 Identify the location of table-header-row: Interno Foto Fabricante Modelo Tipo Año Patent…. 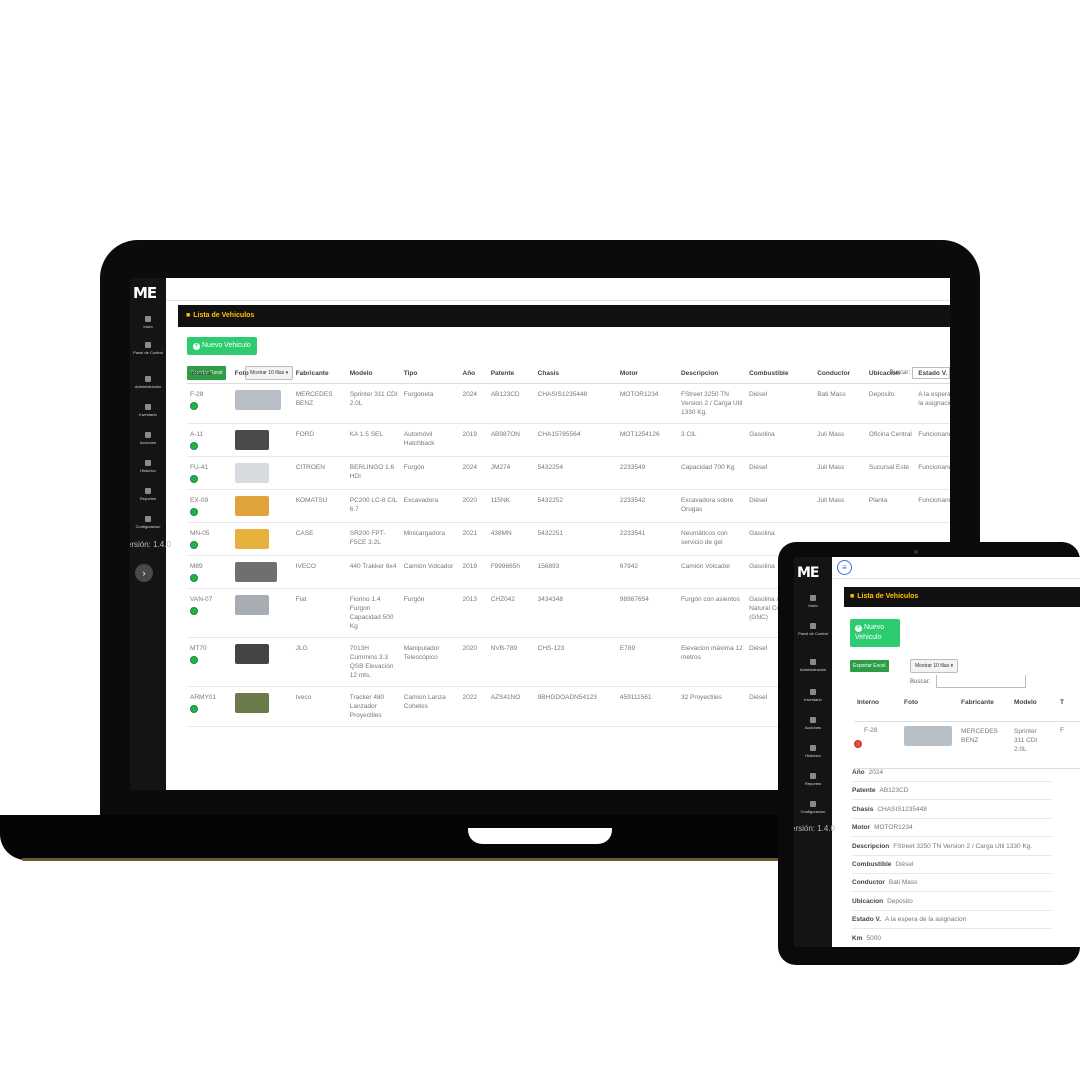
(568, 374).